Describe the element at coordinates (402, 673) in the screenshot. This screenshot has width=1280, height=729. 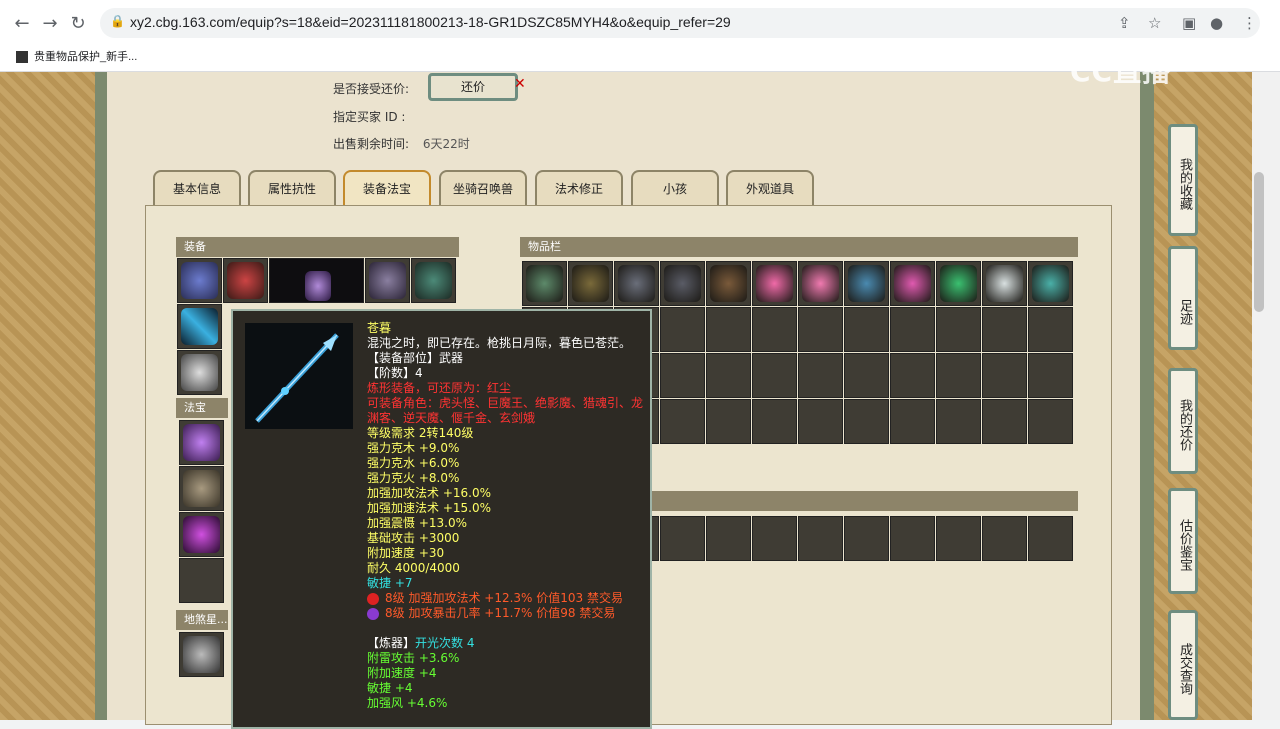
I see `refiner-stat: 附加速度 +4` at that location.